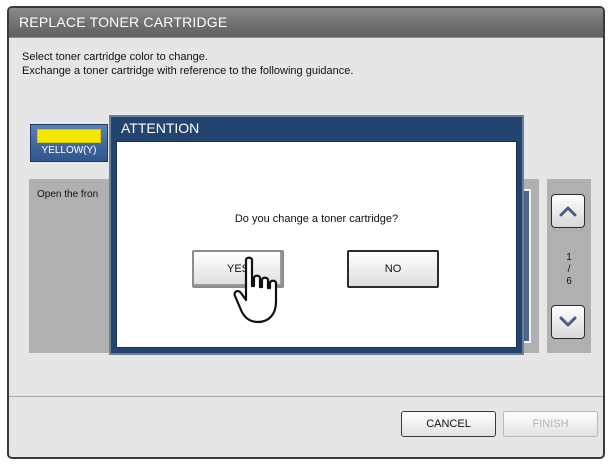 The height and width of the screenshot is (465, 614). Describe the element at coordinates (69, 136) in the screenshot. I see `yellow-swatch` at that location.